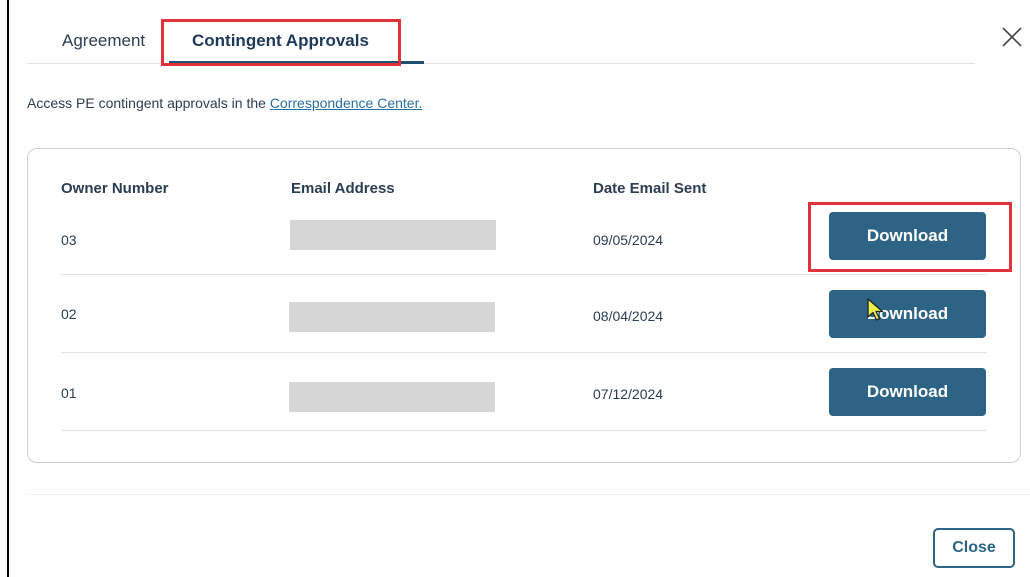 The image size is (1030, 577). I want to click on tab-bar: Agreement Contingent Approvals, so click(501, 42).